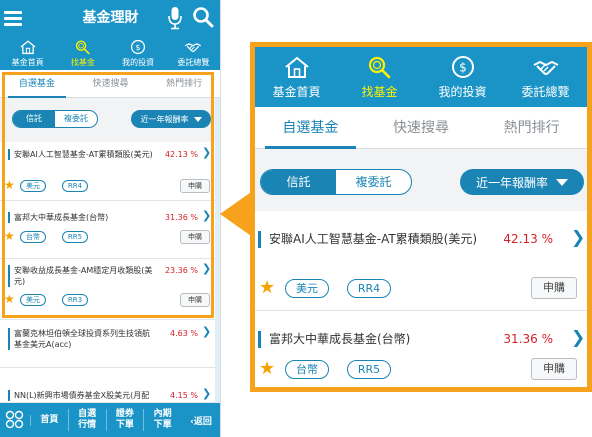 The image size is (592, 437). What do you see at coordinates (371, 239) in the screenshot?
I see `fund-name: 安聯AI人工智慧基金-AT累積類股(美元)` at bounding box center [371, 239].